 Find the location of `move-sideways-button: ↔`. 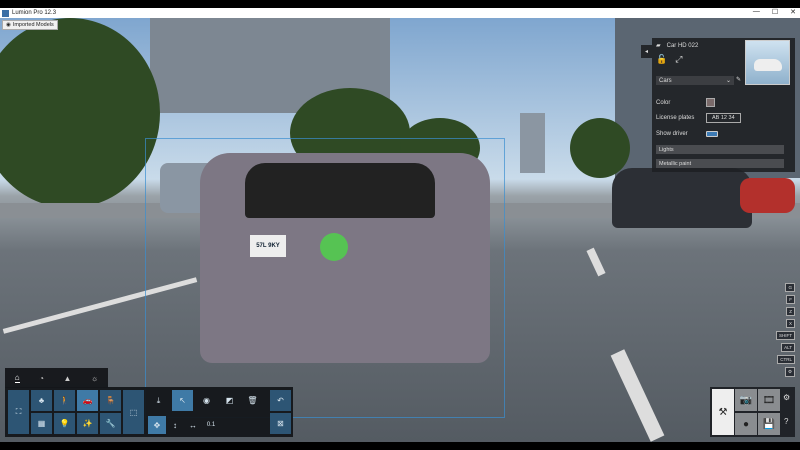

move-sideways-button: ↔ is located at coordinates (193, 425).